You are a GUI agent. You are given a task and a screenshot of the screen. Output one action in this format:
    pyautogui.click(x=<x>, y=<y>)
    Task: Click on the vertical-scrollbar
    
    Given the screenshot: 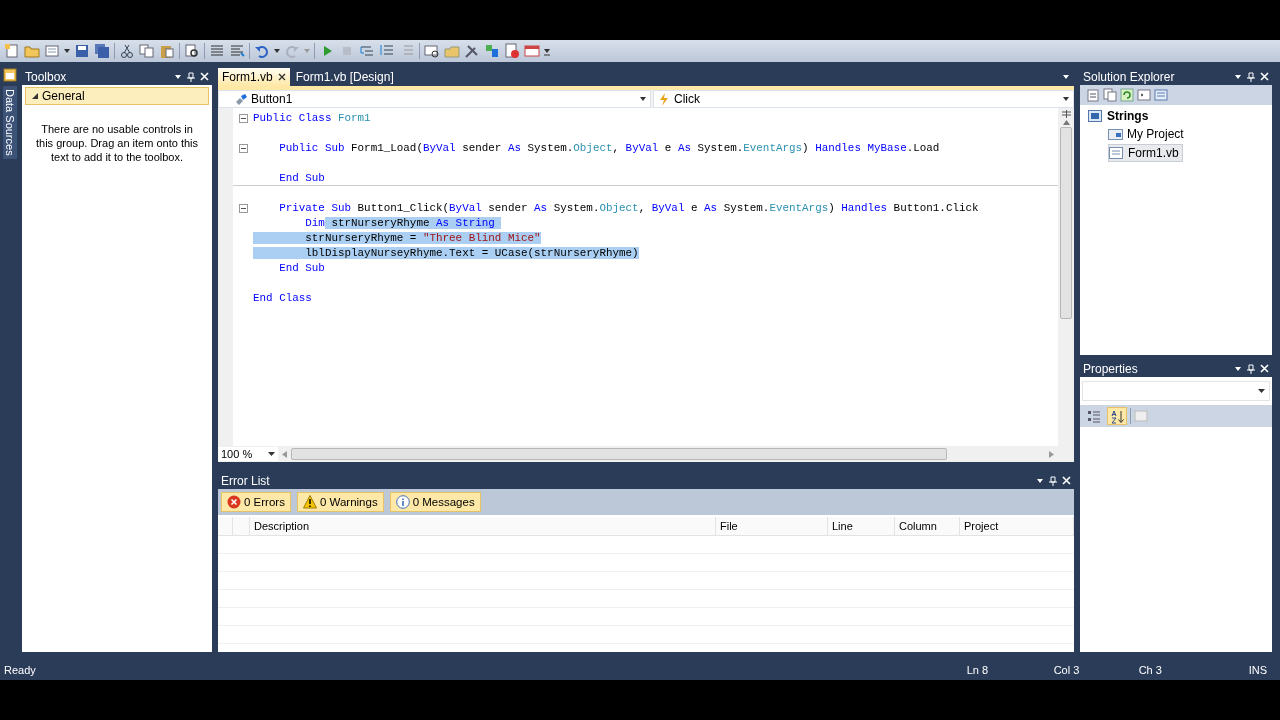 What is the action you would take?
    pyautogui.click(x=1066, y=277)
    